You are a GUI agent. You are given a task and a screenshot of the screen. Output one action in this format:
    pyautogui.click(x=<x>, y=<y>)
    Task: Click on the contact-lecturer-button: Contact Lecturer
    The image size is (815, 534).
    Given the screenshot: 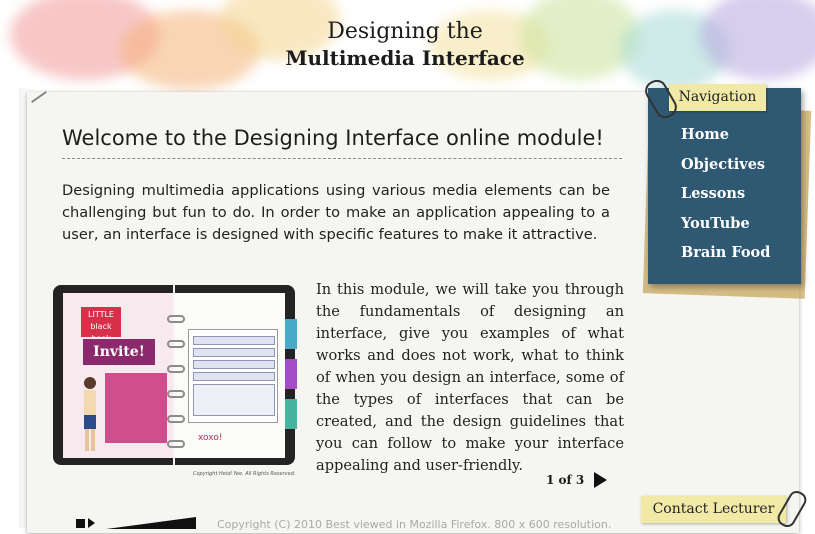 What is the action you would take?
    pyautogui.click(x=713, y=509)
    